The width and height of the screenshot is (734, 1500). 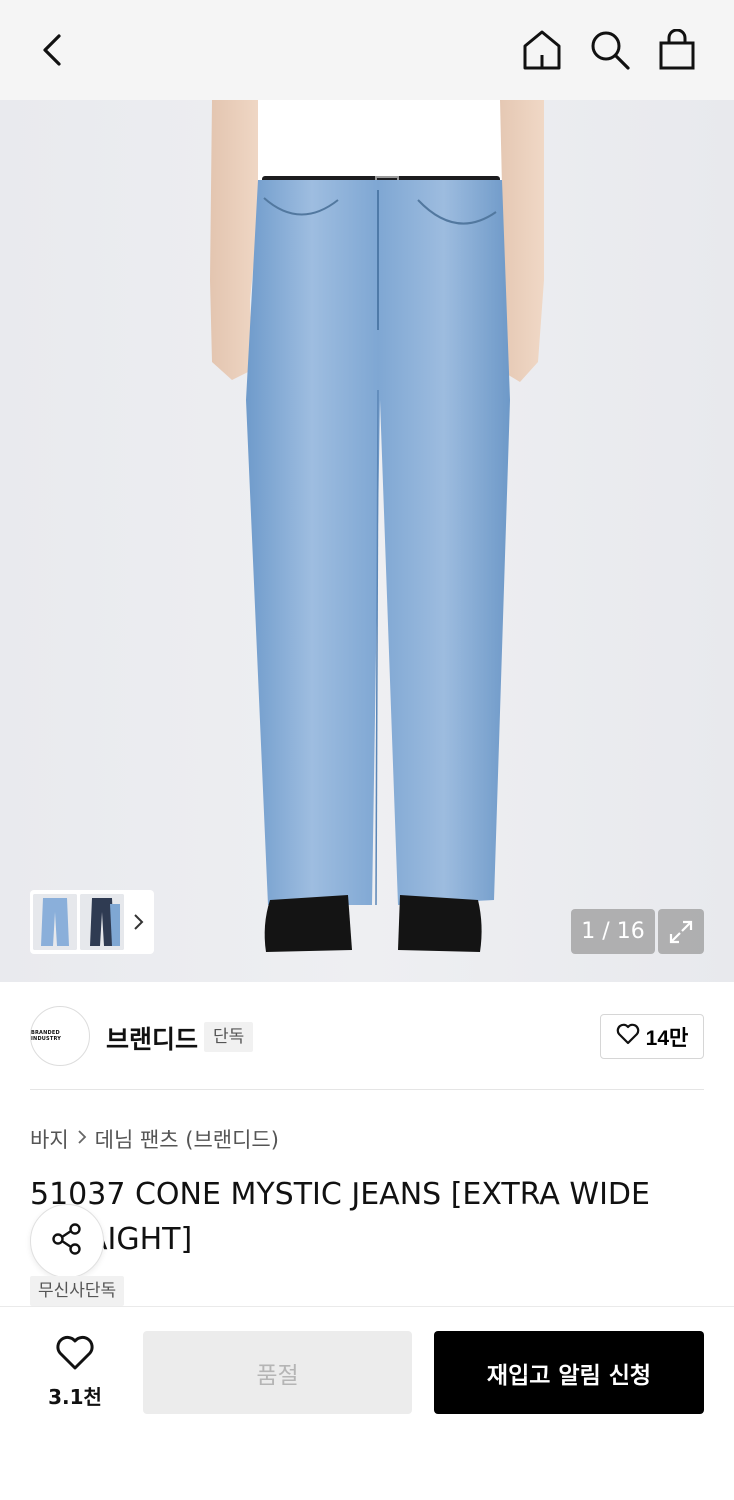 I want to click on bottom-action-bar: 3.1천 품절 재입고 알림 신청, so click(x=367, y=1403).